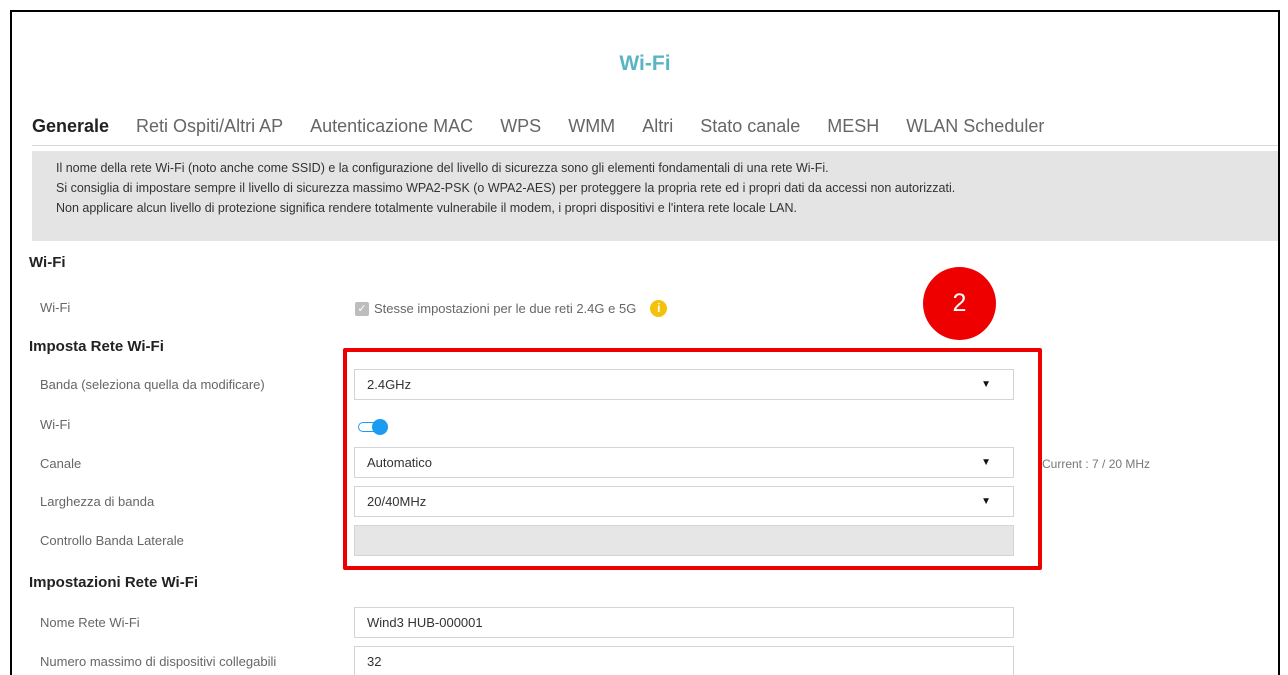 The image size is (1288, 675). I want to click on same-settings-checkbox: ✓, so click(362, 308).